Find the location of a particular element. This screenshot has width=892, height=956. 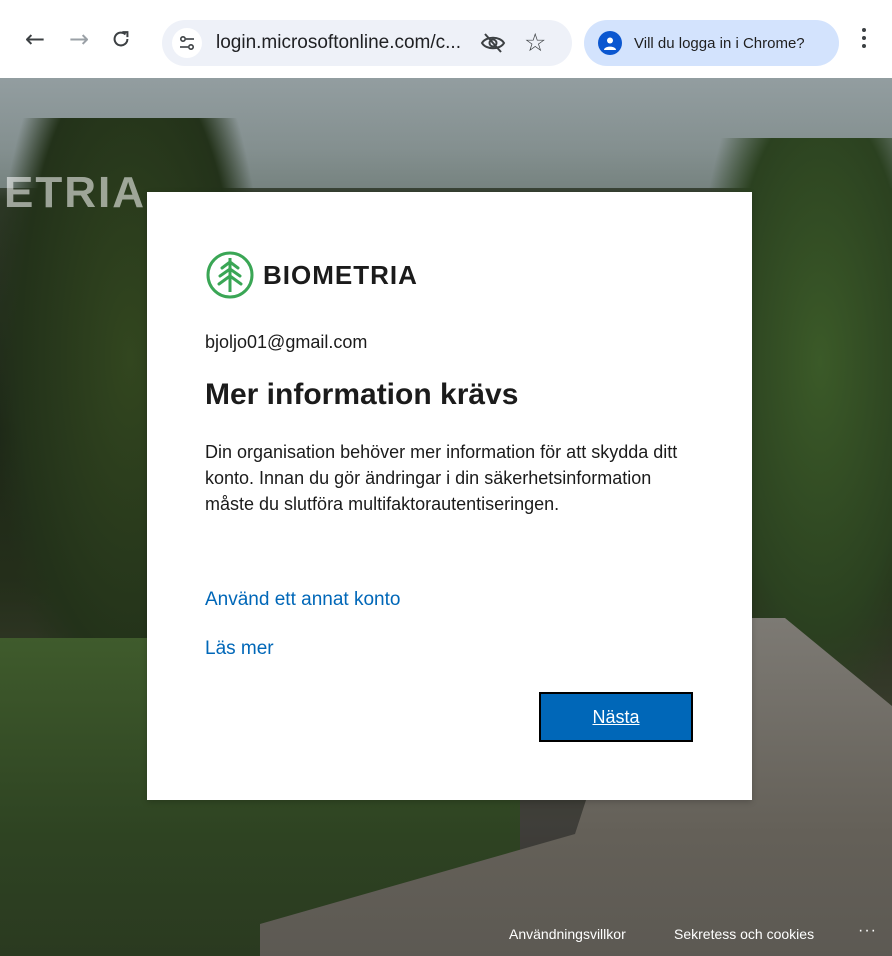

person-svg is located at coordinates (610, 43).